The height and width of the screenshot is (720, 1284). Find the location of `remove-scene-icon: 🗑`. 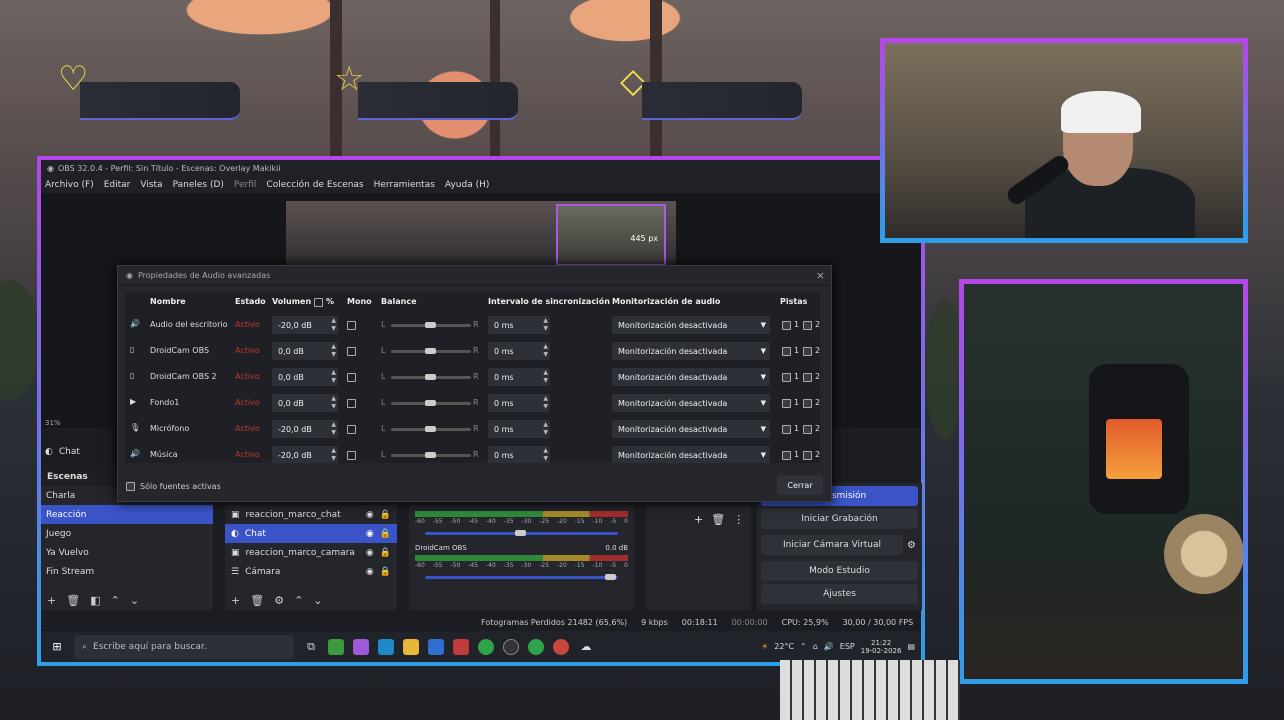

remove-scene-icon: 🗑 is located at coordinates (73, 600).